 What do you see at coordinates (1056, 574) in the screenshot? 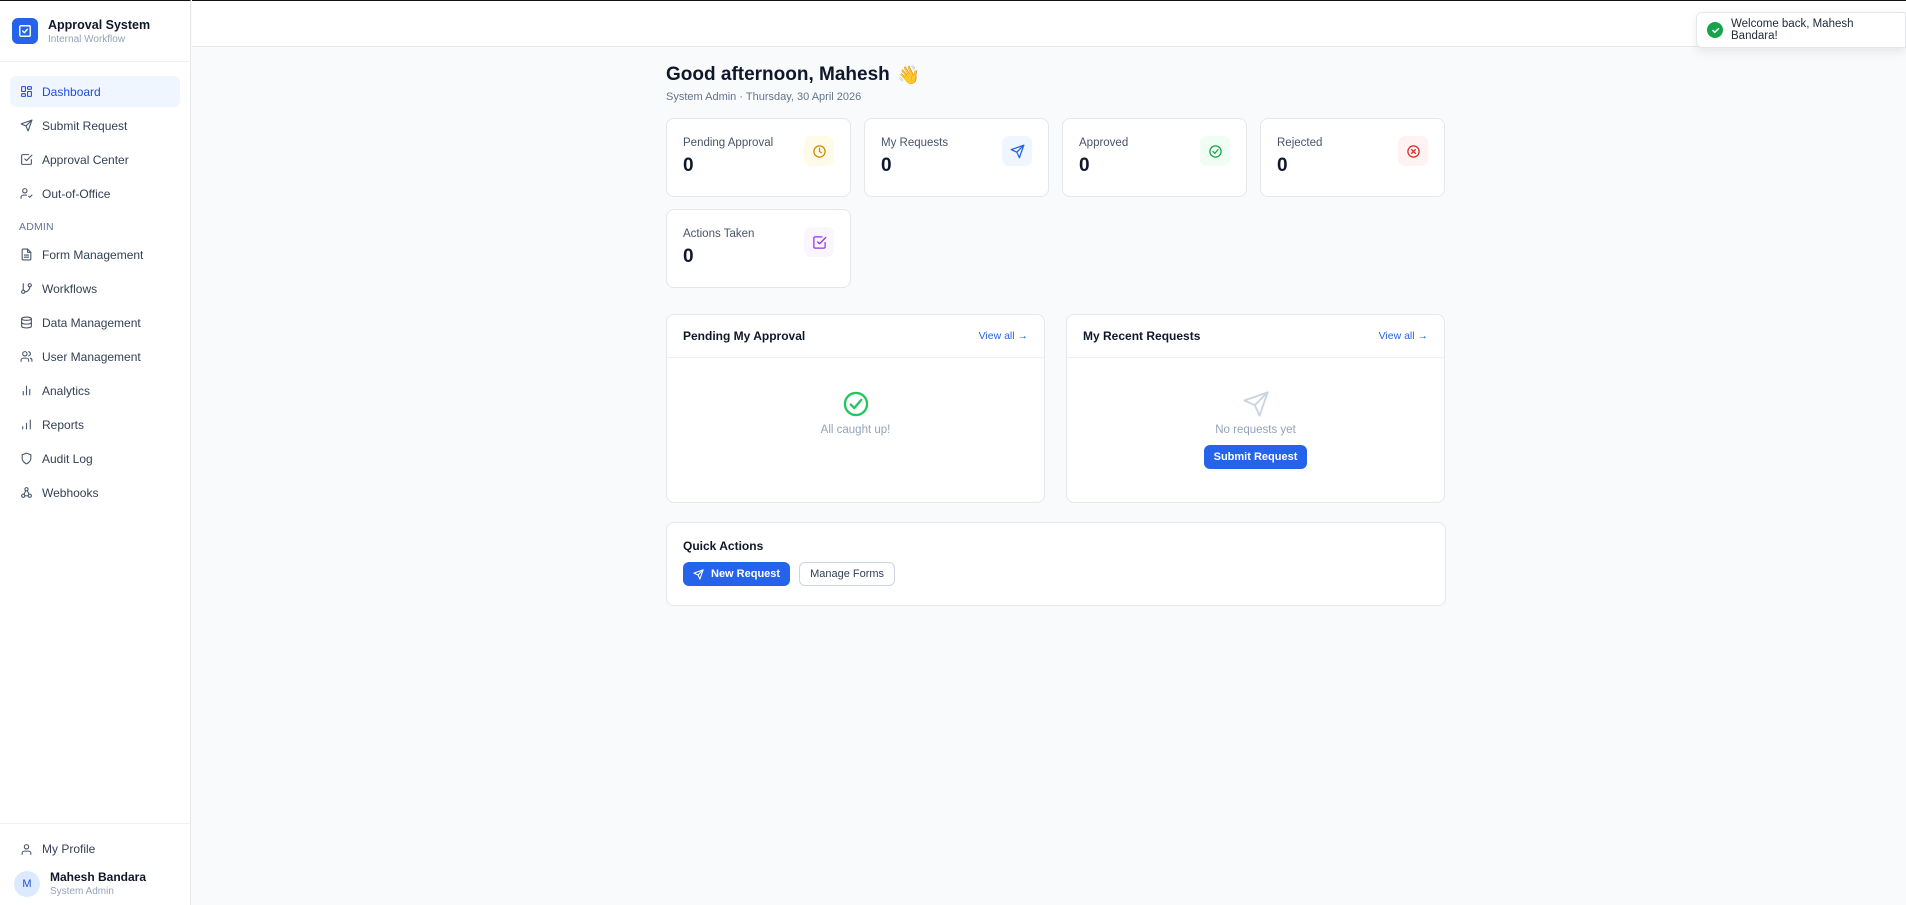
I see `quick-actions-row: New Request Manage Forms` at bounding box center [1056, 574].